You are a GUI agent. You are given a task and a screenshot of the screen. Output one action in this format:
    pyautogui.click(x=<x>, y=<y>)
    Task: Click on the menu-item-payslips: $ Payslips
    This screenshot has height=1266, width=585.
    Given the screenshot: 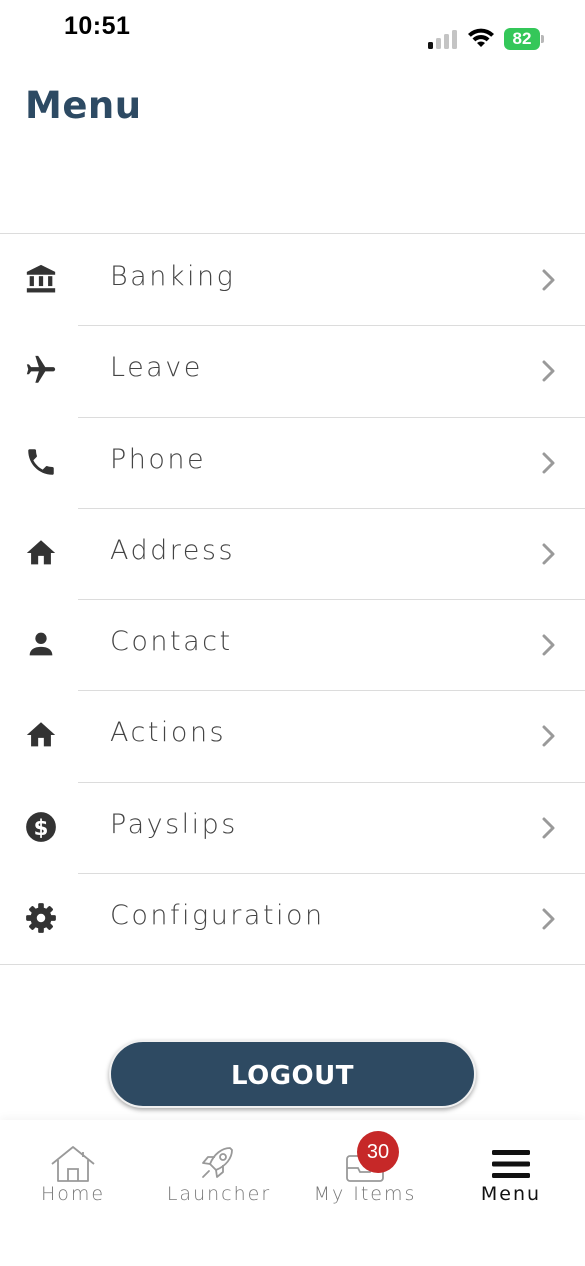 What is the action you would take?
    pyautogui.click(x=292, y=827)
    